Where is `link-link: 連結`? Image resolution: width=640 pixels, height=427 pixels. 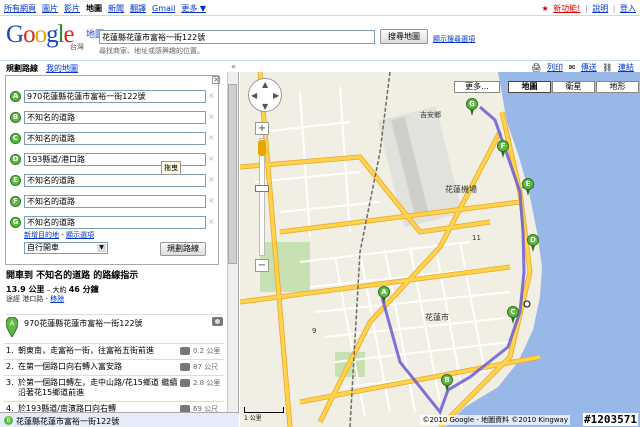 link-link: 連結 is located at coordinates (626, 67).